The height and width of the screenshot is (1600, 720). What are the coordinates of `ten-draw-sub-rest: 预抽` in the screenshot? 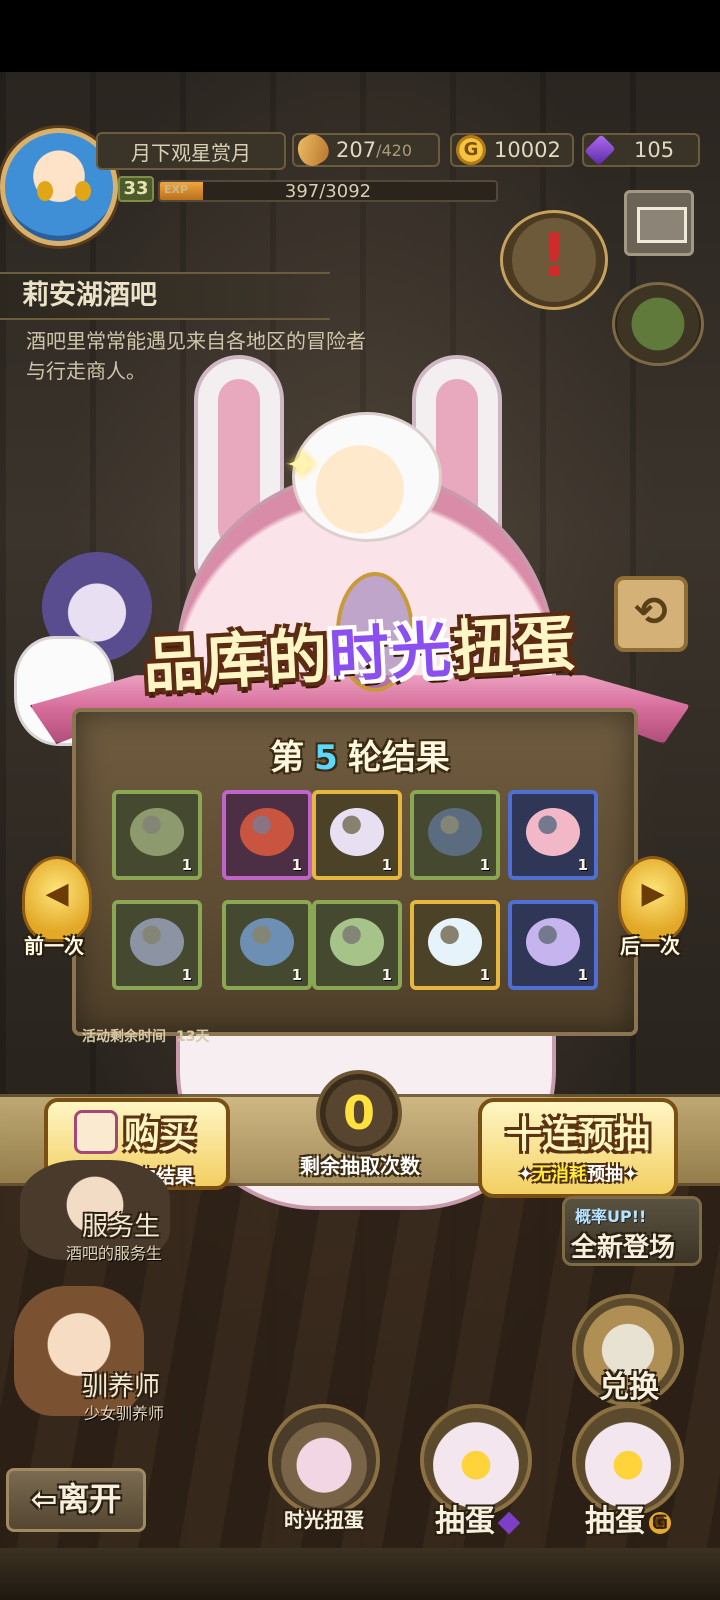 It's located at (605, 1174).